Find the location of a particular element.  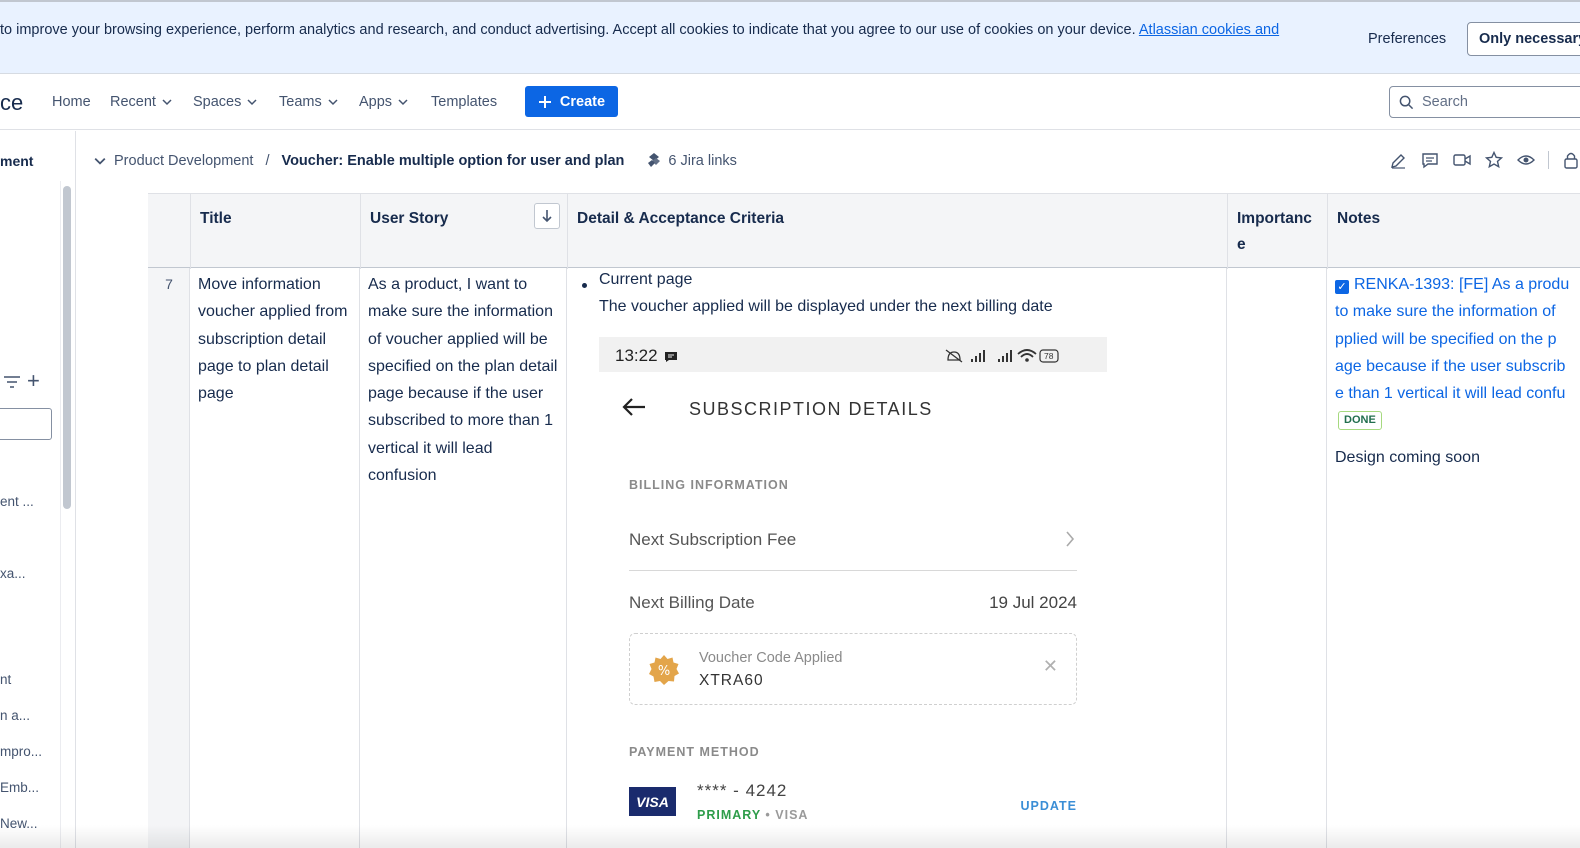

eye-icon is located at coordinates (1526, 160).